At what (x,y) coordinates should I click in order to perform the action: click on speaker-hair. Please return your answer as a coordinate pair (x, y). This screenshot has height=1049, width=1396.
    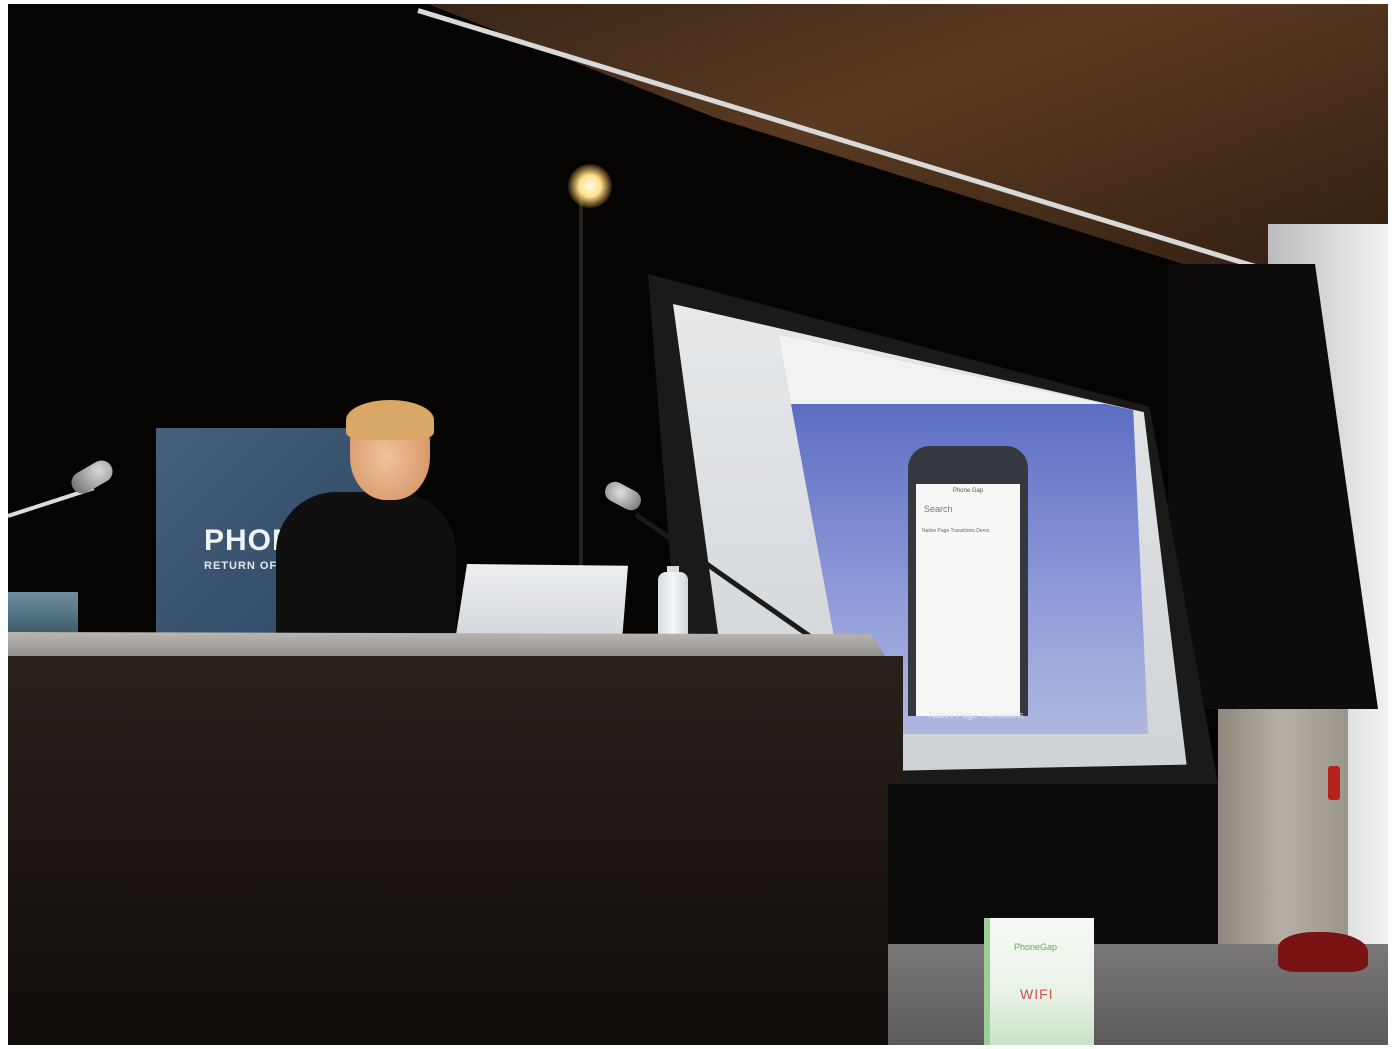
    Looking at the image, I should click on (390, 420).